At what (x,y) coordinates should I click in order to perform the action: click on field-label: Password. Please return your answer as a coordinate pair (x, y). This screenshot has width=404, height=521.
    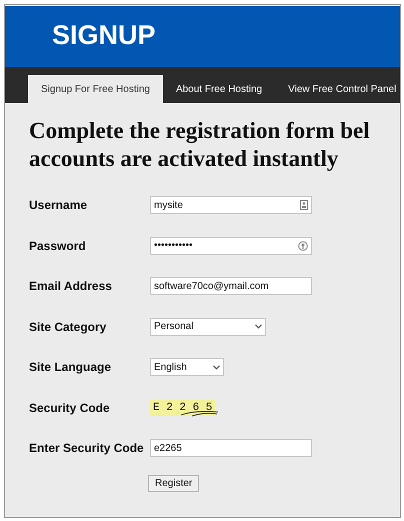
    Looking at the image, I should click on (58, 245).